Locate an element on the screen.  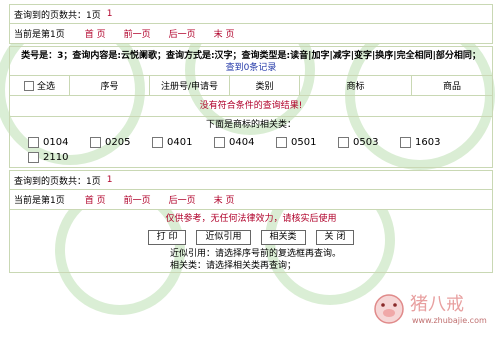
select-all-label: 全选 is located at coordinates (45, 87).